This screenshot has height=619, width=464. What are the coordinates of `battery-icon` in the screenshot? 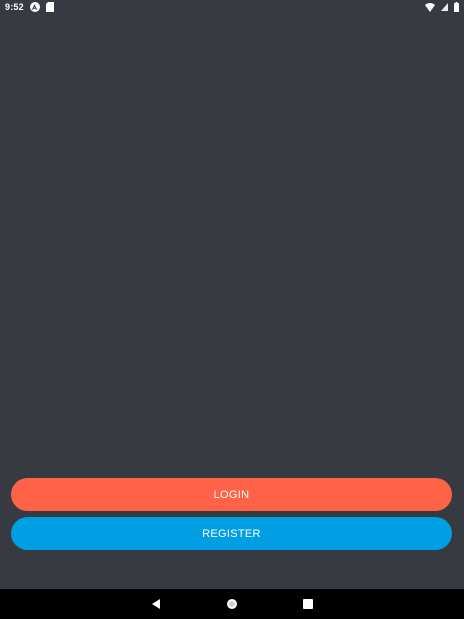 It's located at (456, 7).